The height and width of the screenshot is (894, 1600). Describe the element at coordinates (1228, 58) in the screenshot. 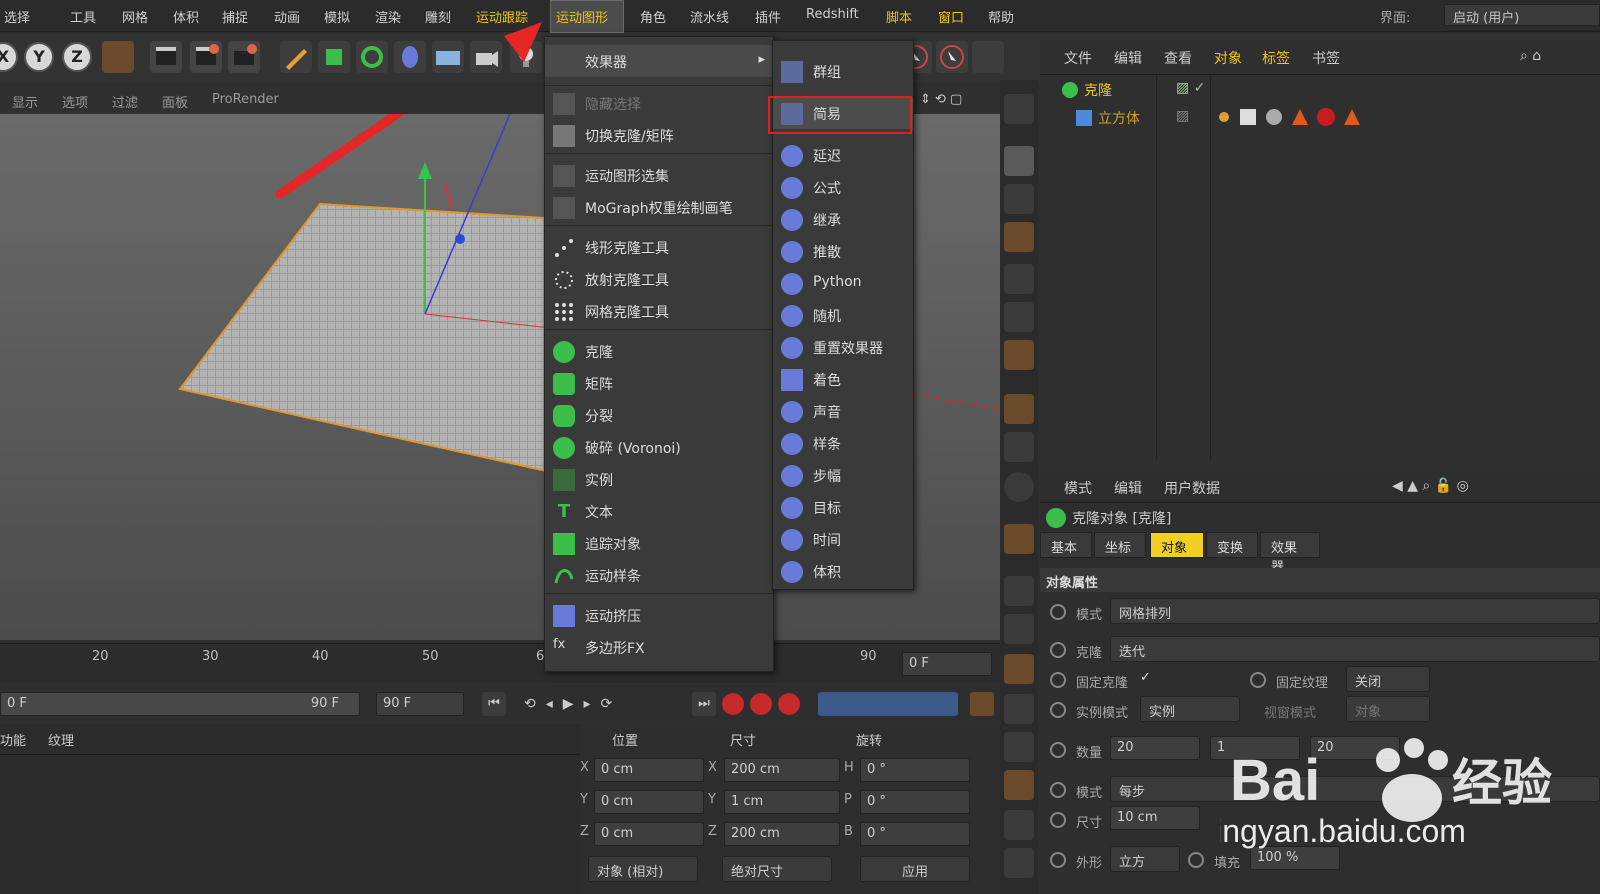

I see `om-menu-objects: 对象` at that location.